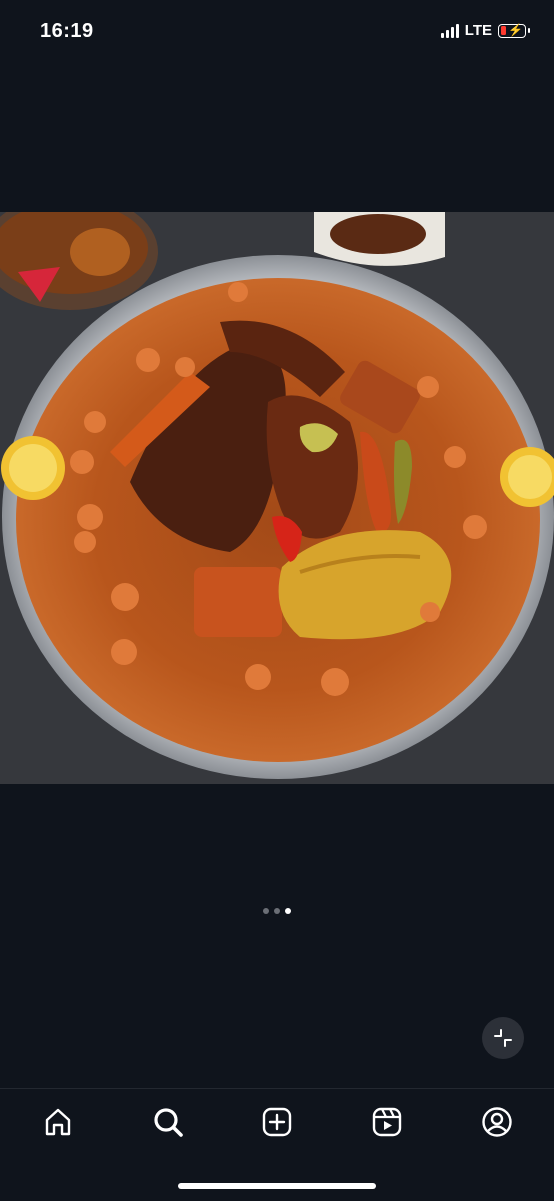 This screenshot has height=1201, width=554. I want to click on carousel-dot-active, so click(288, 911).